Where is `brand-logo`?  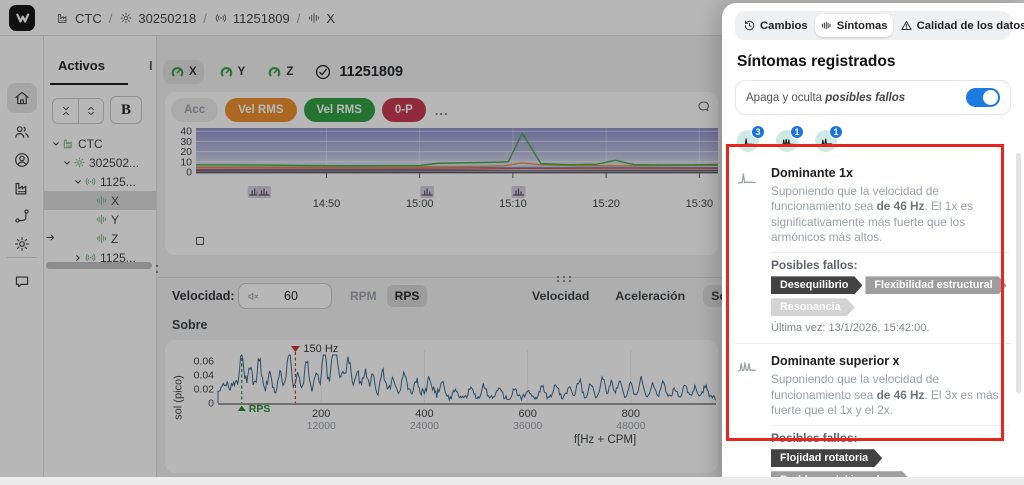
brand-logo is located at coordinates (22, 18).